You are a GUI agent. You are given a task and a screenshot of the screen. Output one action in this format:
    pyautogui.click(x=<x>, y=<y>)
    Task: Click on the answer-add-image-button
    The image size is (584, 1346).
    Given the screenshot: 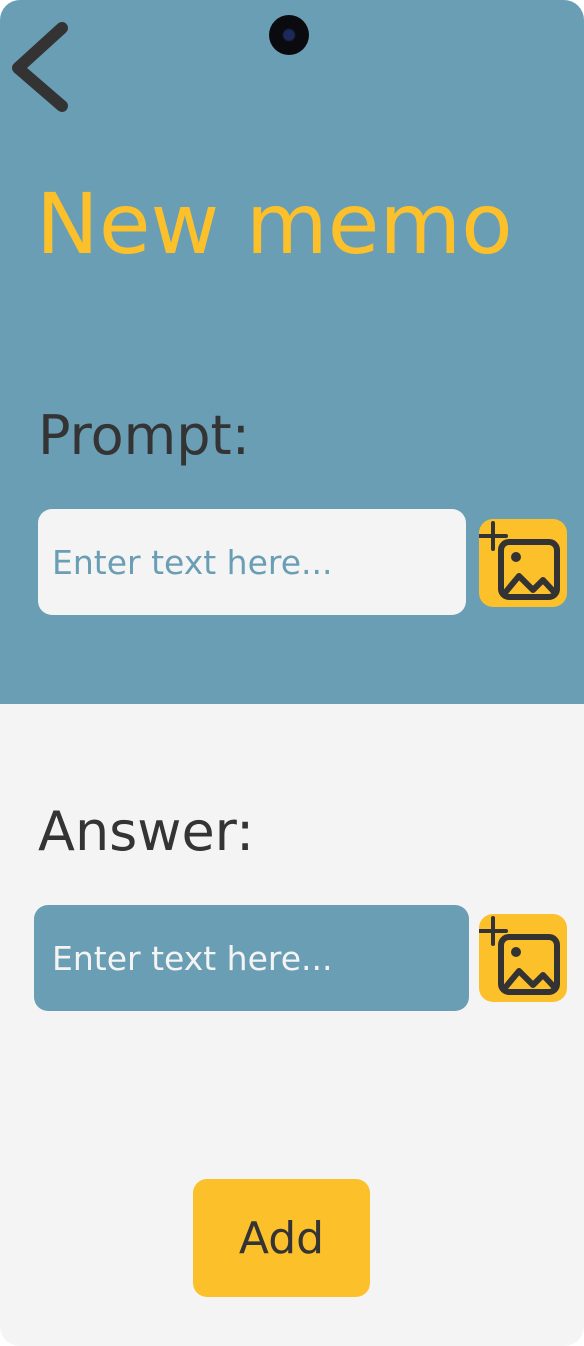 What is the action you would take?
    pyautogui.click(x=522, y=958)
    